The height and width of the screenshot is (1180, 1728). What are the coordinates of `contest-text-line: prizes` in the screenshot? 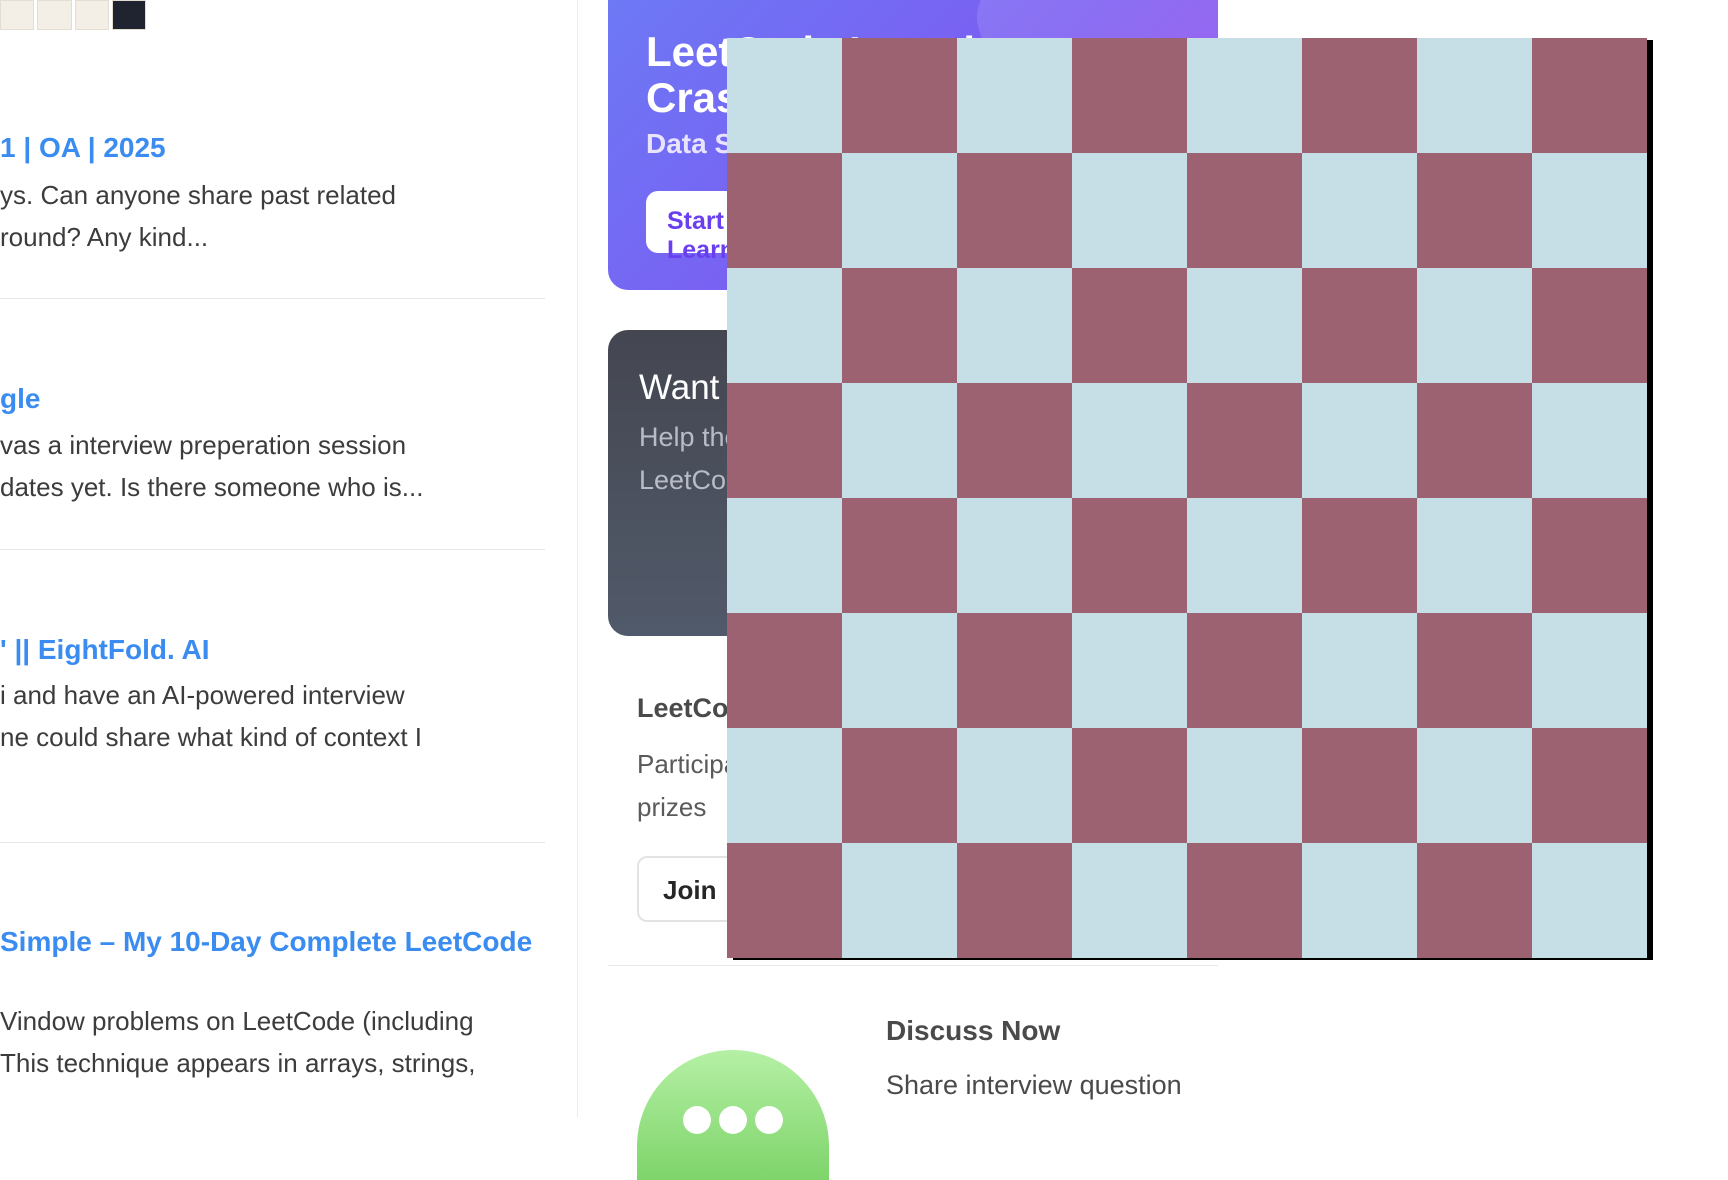 It's located at (672, 807).